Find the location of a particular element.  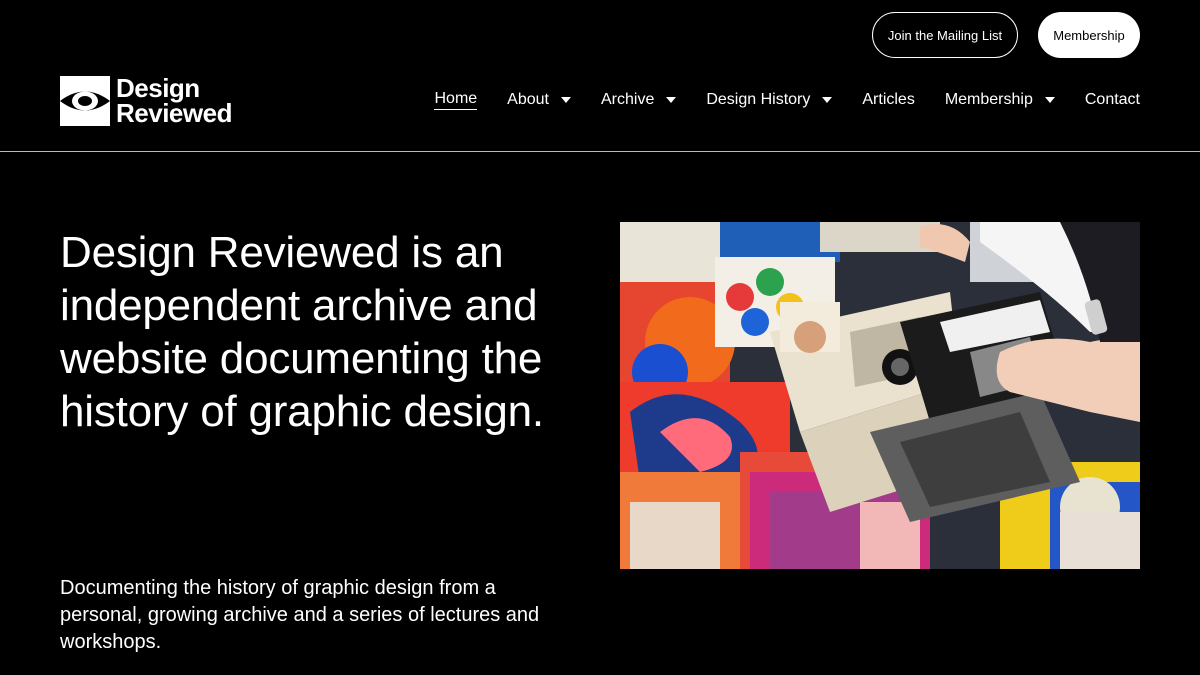

top-actions: Join the Mailing List Membership is located at coordinates (1006, 35).